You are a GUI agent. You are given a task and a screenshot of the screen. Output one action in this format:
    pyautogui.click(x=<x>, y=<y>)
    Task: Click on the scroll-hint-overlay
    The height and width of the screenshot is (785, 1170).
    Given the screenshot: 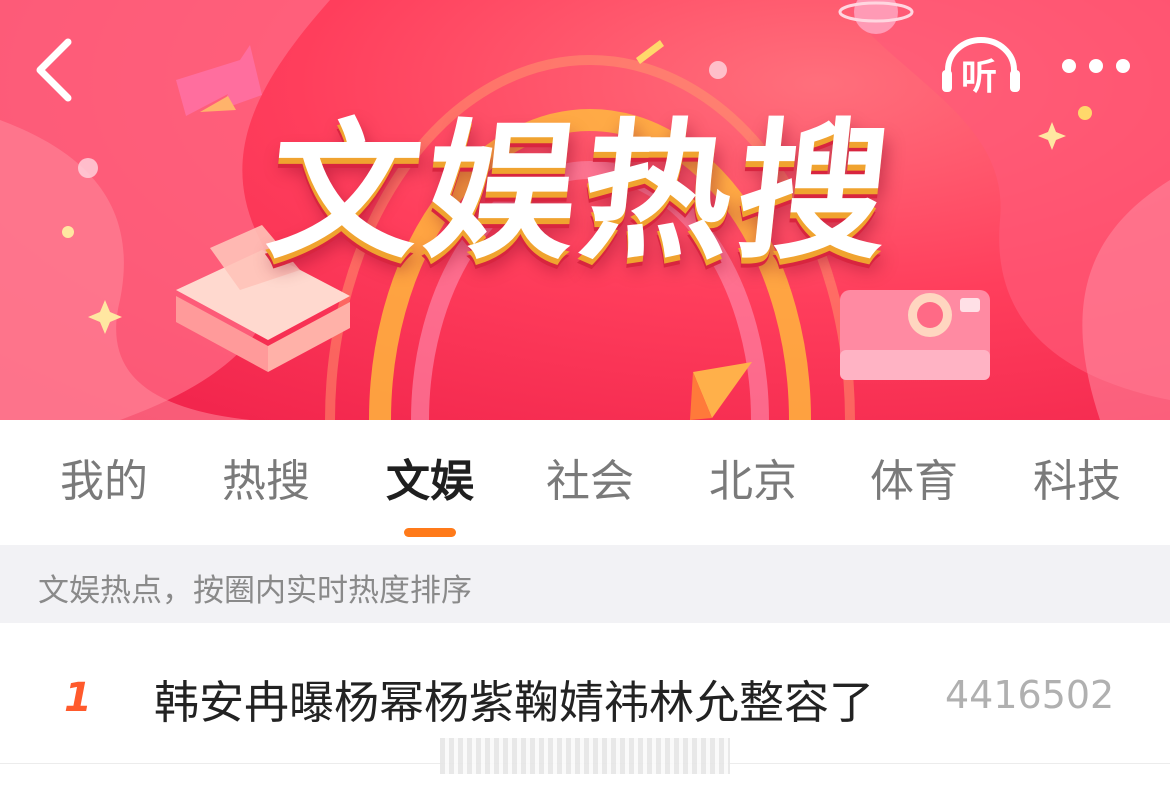 What is the action you would take?
    pyautogui.click(x=585, y=756)
    